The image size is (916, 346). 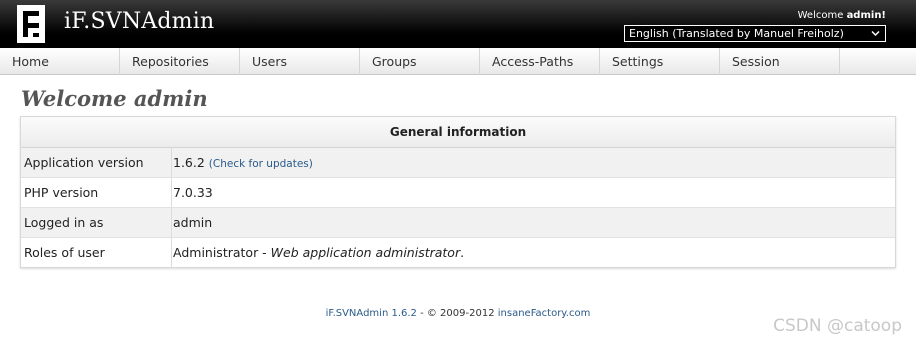 I want to click on info-row-php-version: PHP version 7.0.33, so click(x=458, y=193).